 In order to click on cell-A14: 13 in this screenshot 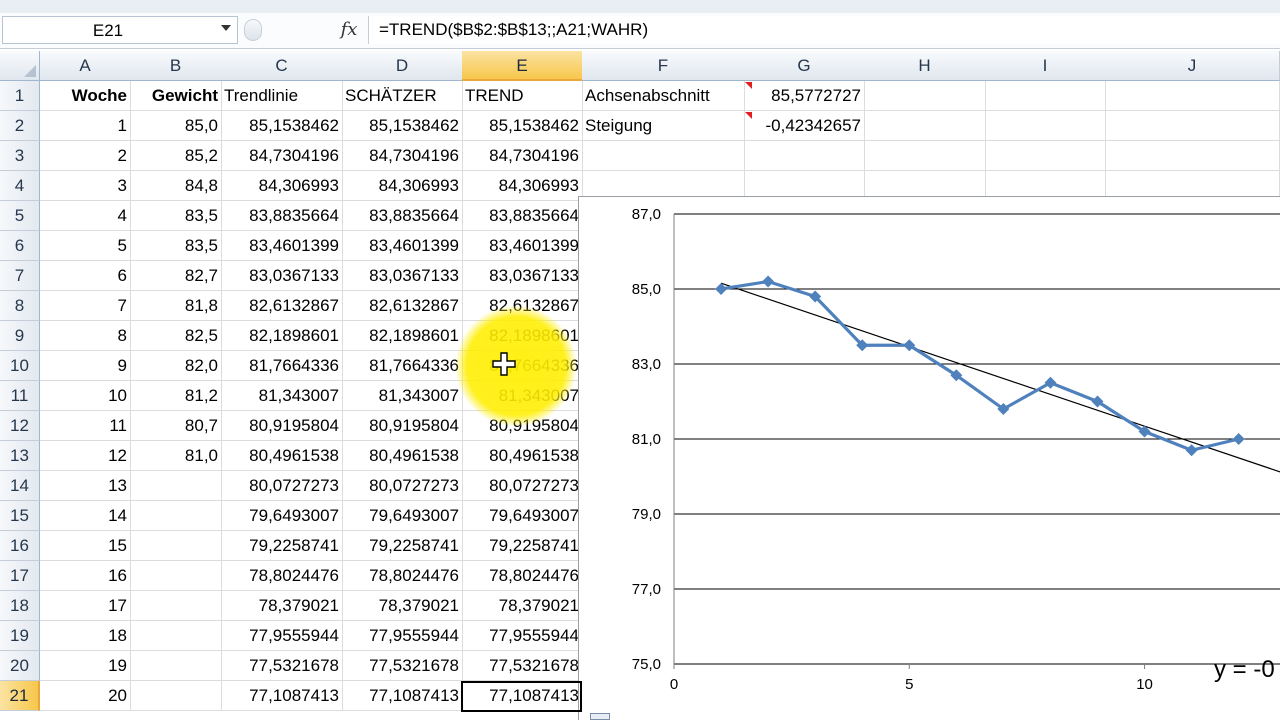, I will do `click(85, 486)`.